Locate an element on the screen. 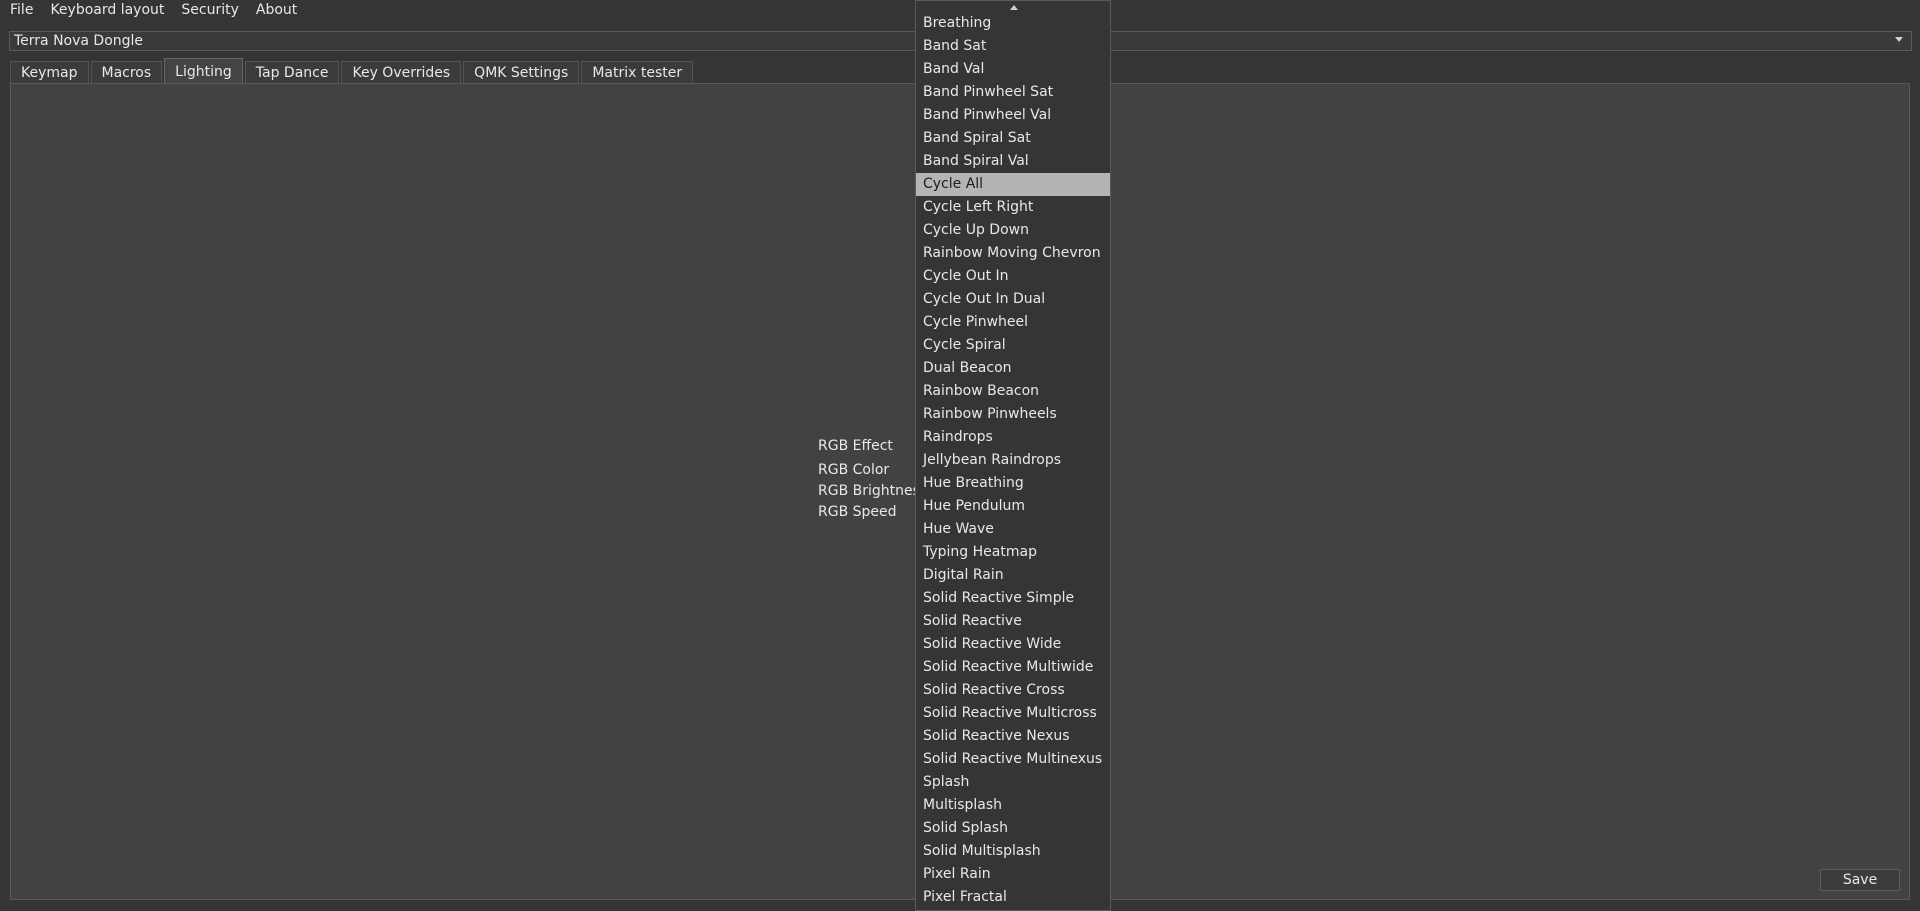 This screenshot has height=911, width=1920. effect-option: Splash is located at coordinates (1013, 782).